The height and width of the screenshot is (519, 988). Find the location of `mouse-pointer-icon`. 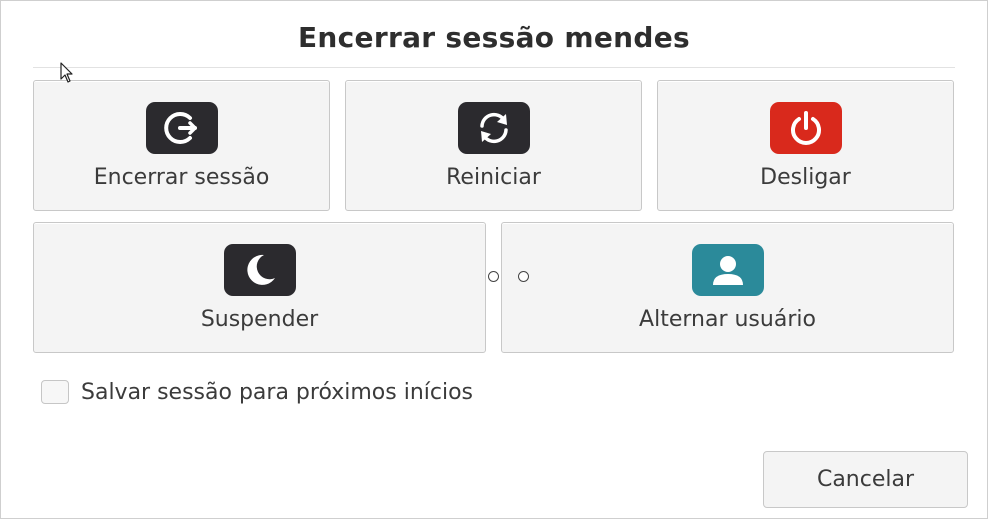

mouse-pointer-icon is located at coordinates (67, 75).